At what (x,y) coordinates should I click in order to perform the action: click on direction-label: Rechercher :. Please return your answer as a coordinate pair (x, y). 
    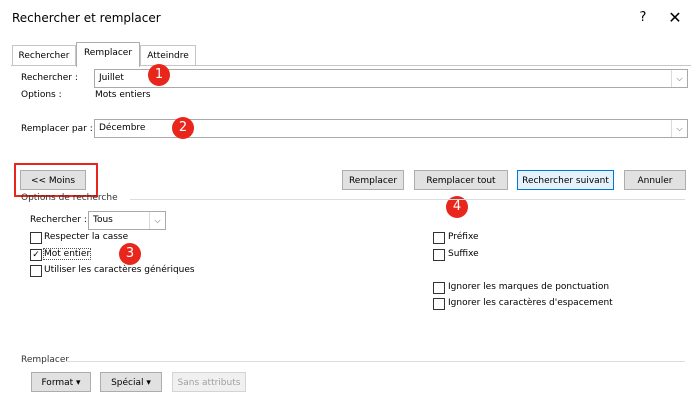
    Looking at the image, I should click on (58, 220).